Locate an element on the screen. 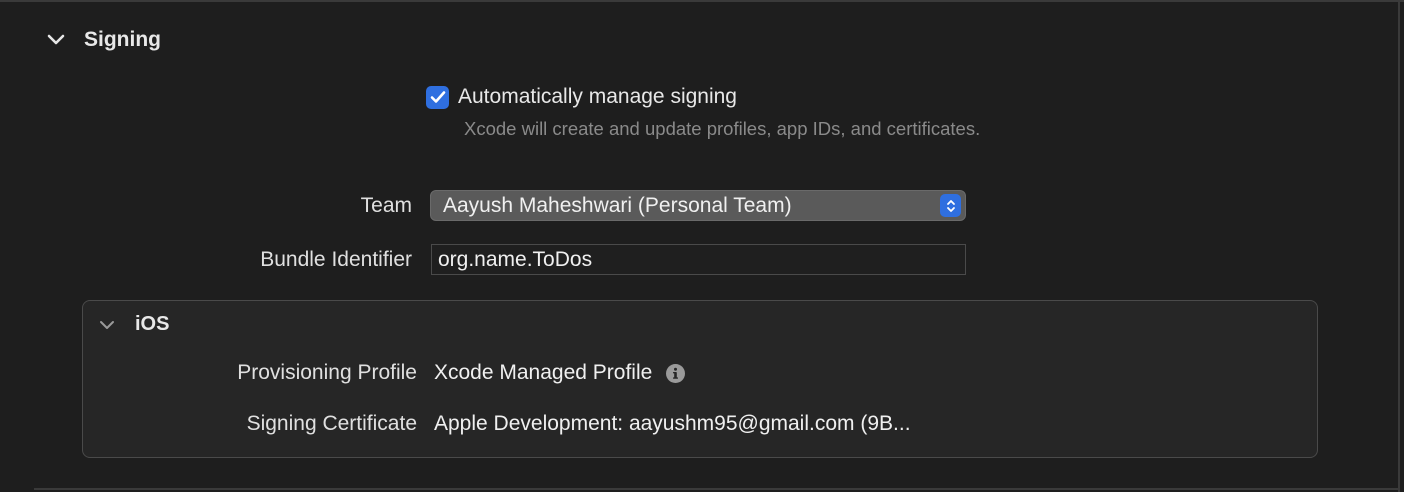 The height and width of the screenshot is (492, 1404). team-popup-button: Aayush Maheshwari (Personal Team) is located at coordinates (698, 205).